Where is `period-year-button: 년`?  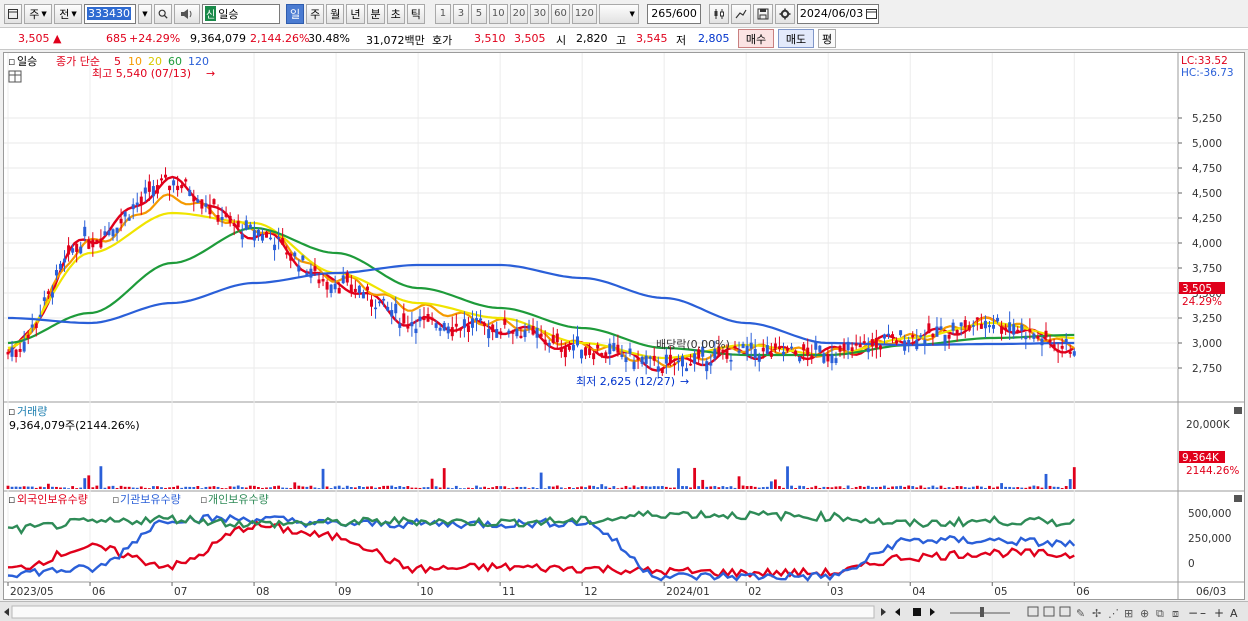 period-year-button: 년 is located at coordinates (355, 13).